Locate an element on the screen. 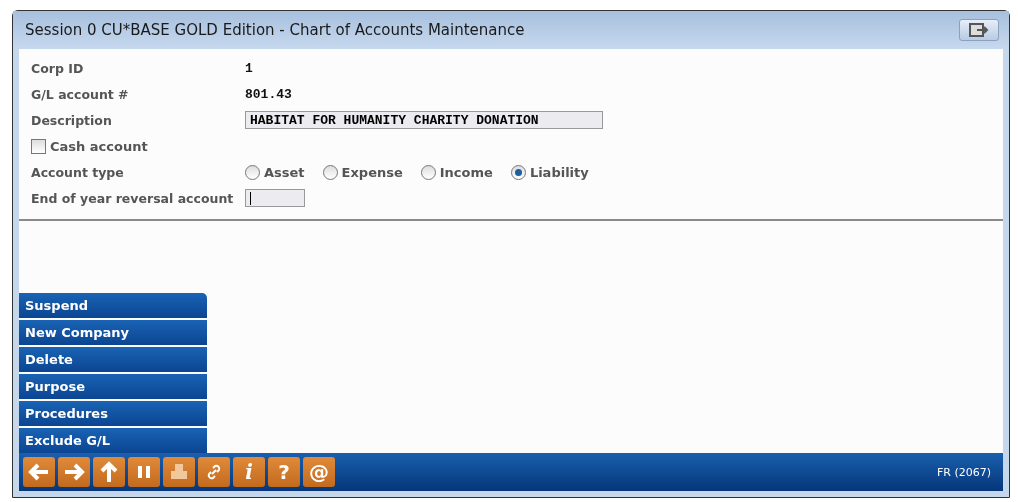 This screenshot has width=1018, height=502. field-label: G/L account # is located at coordinates (80, 94).